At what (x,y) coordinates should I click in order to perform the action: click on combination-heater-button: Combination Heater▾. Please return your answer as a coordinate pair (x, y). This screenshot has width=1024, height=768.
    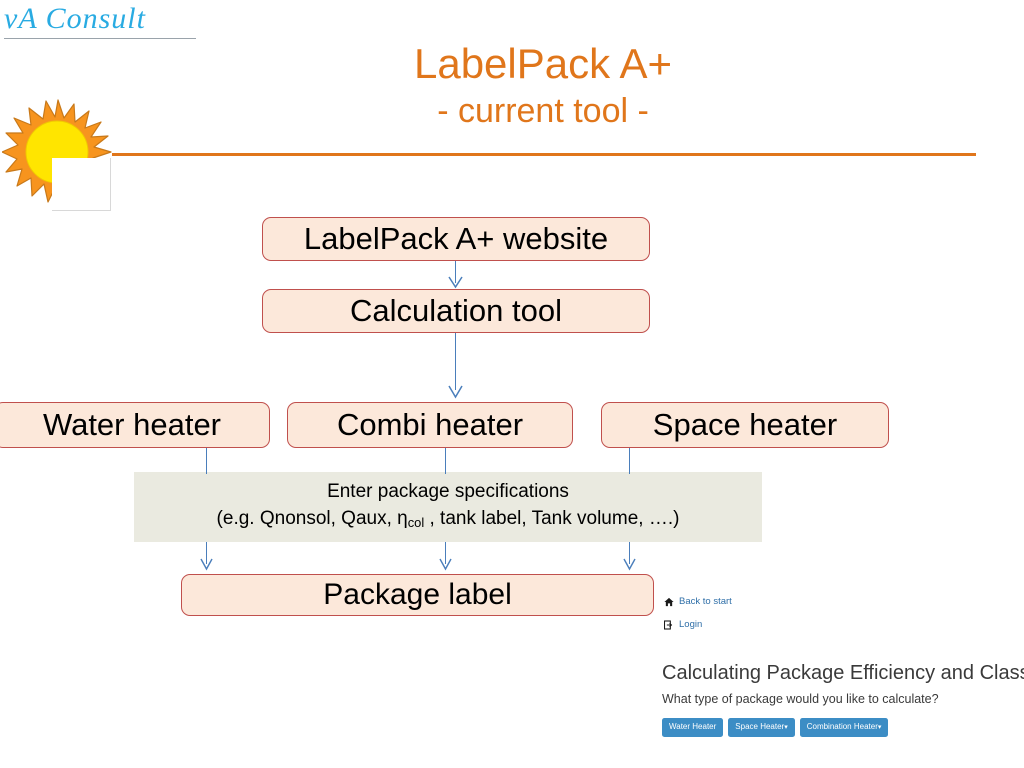
    Looking at the image, I should click on (844, 727).